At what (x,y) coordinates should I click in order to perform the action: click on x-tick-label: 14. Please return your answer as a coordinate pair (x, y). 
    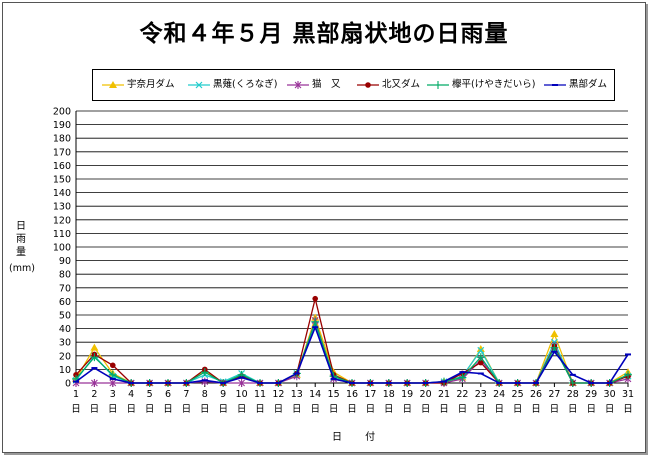
    Looking at the image, I should click on (315, 394).